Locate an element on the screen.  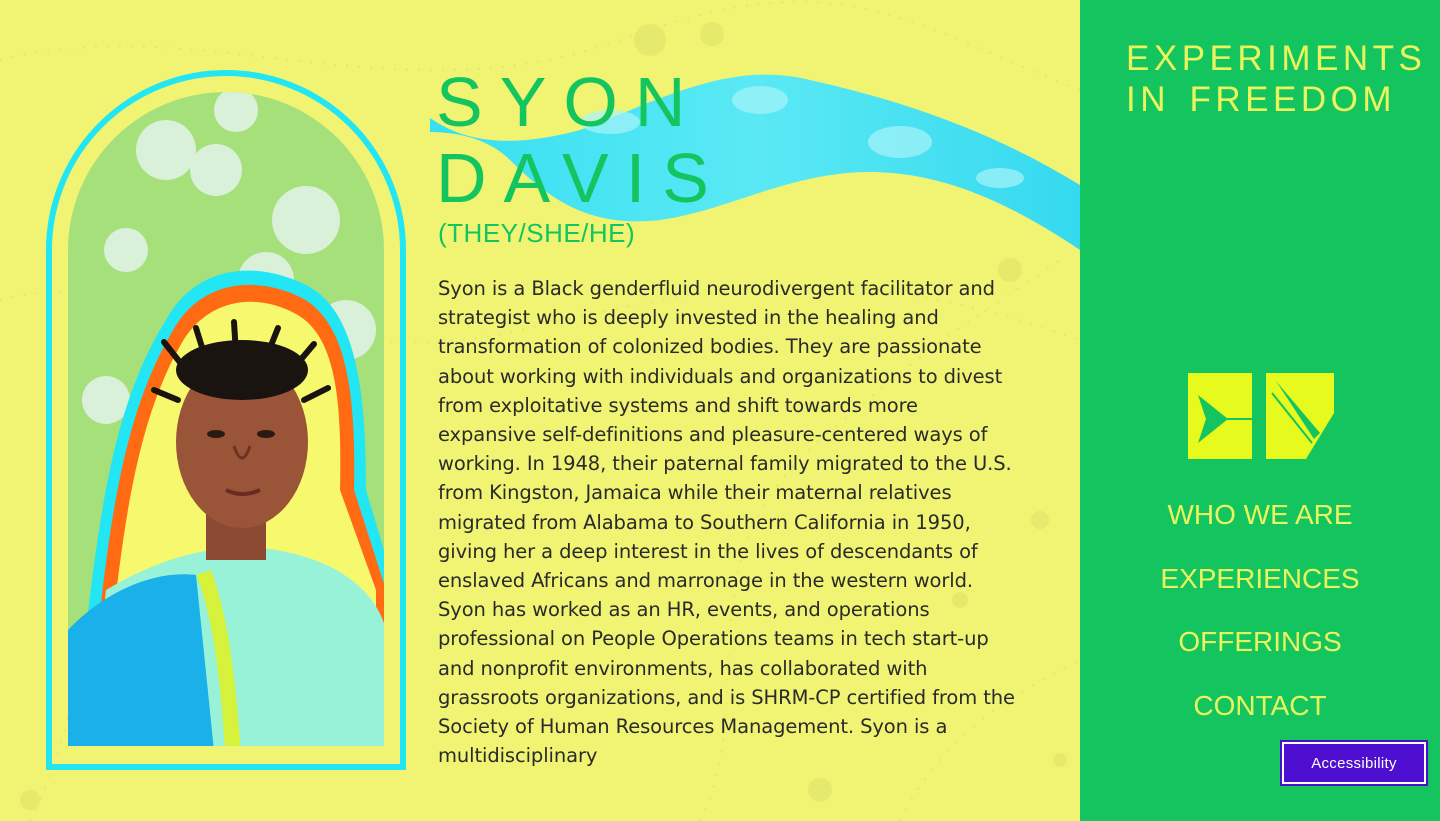
brand-word-freedom: FREEDOM is located at coordinates (1292, 99).